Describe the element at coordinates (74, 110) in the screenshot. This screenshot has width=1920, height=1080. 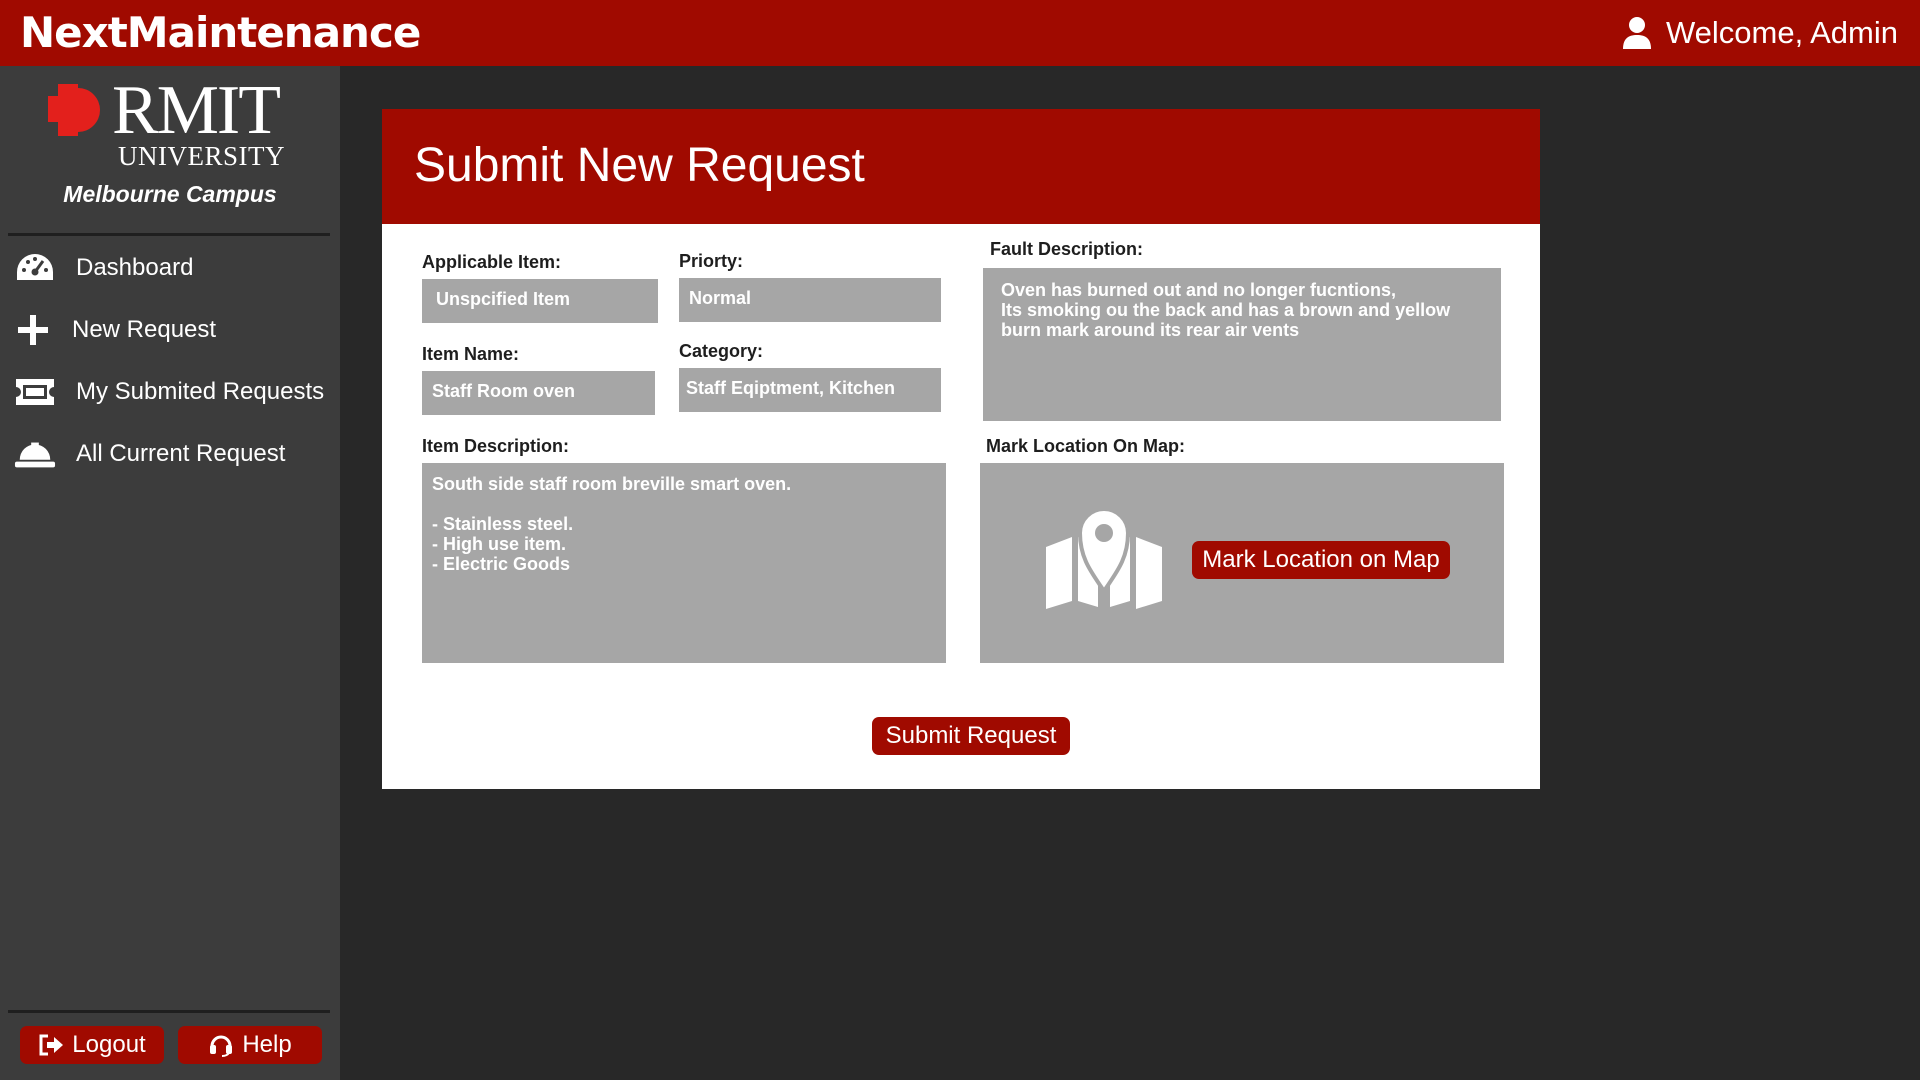
I see `rmit-logo-mark` at that location.